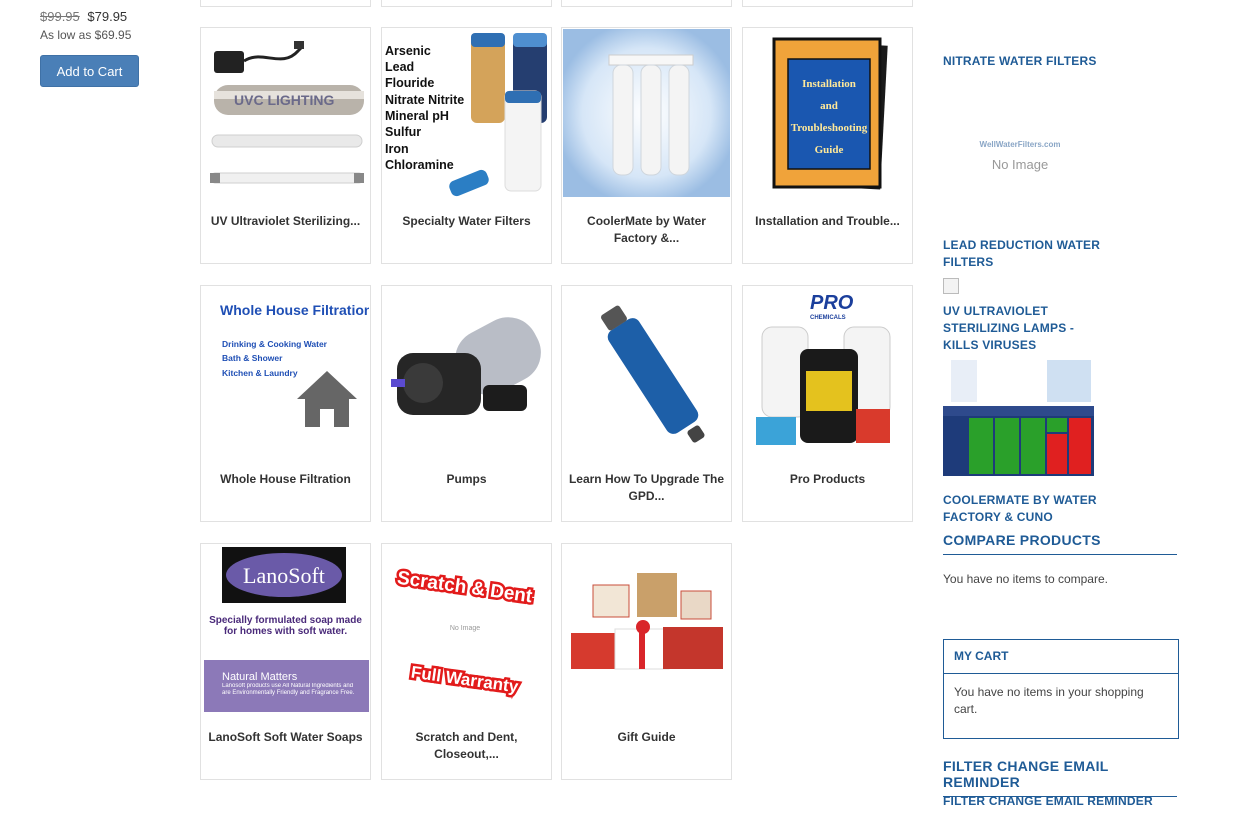  What do you see at coordinates (827, 479) in the screenshot?
I see `category-label: Pro Products` at bounding box center [827, 479].